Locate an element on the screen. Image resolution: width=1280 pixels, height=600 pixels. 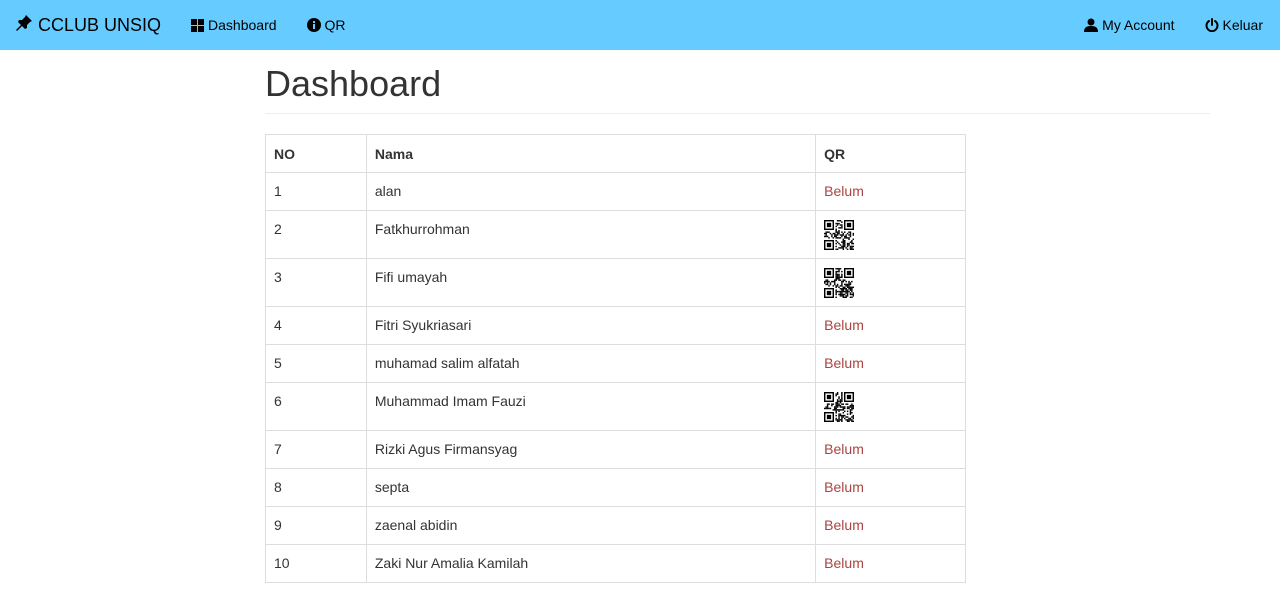
table-row: 6 Muhammad Imam Fauzi is located at coordinates (615, 406).